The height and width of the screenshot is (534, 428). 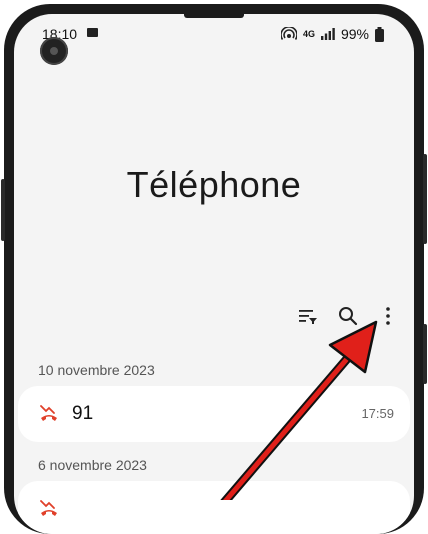 I want to click on search-button, so click(x=348, y=316).